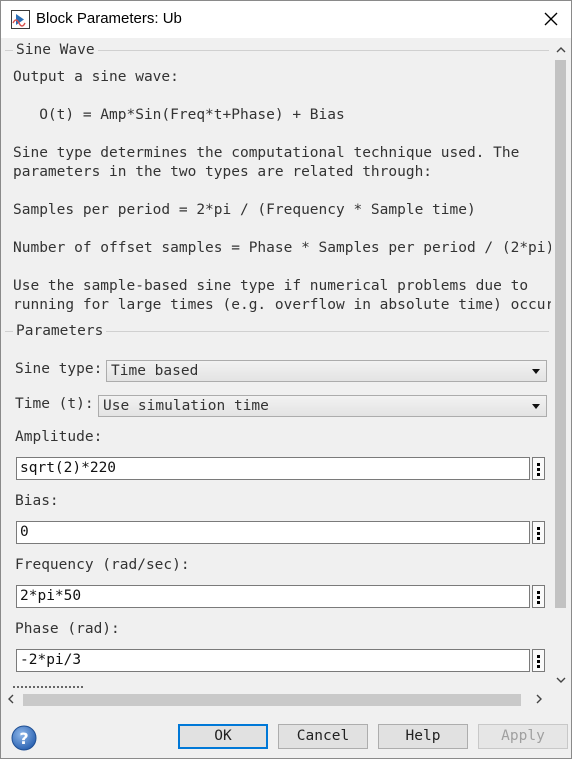  I want to click on phase-label: Phase (rad):, so click(67, 629).